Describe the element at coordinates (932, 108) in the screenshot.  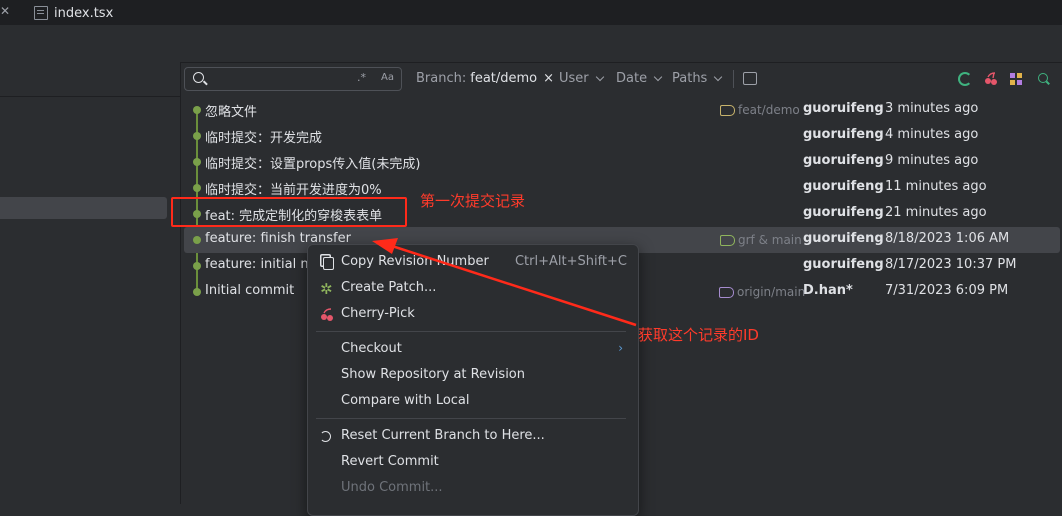
I see `commit-date: 3 minutes ago` at that location.